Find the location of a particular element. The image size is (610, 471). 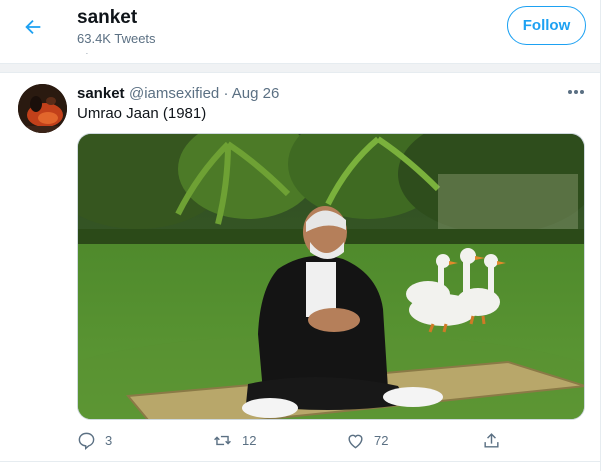

share-button is located at coordinates (491, 440).